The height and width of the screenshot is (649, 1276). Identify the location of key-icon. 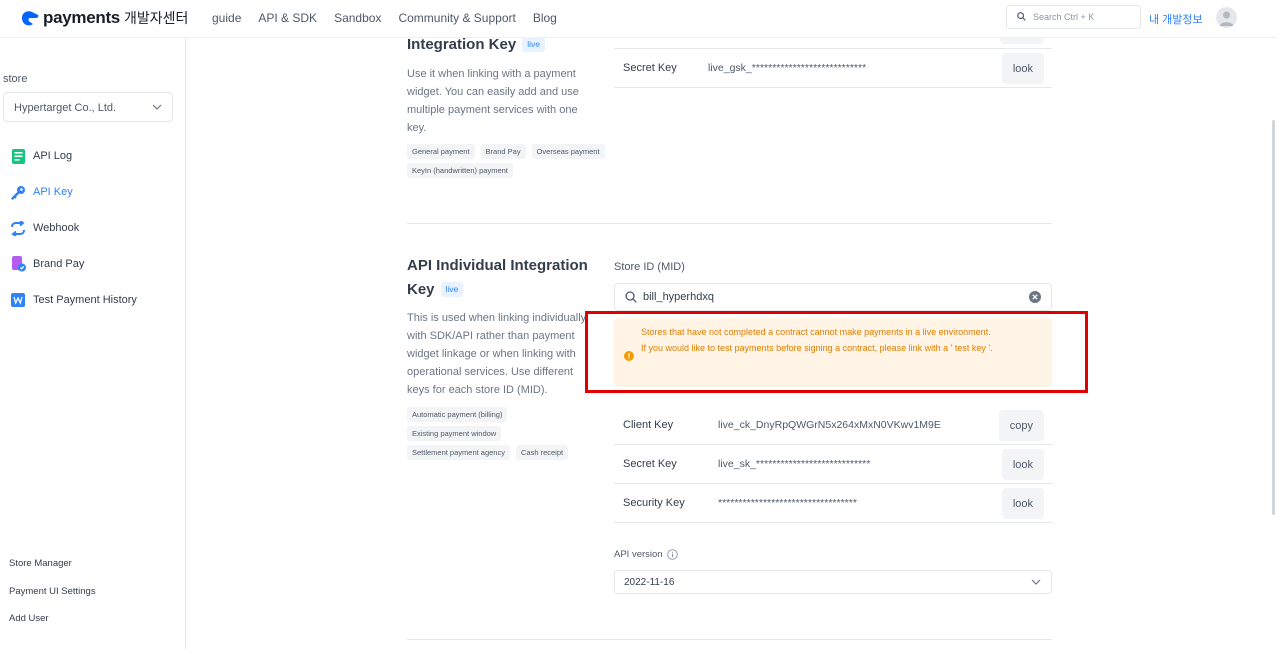
(18, 192).